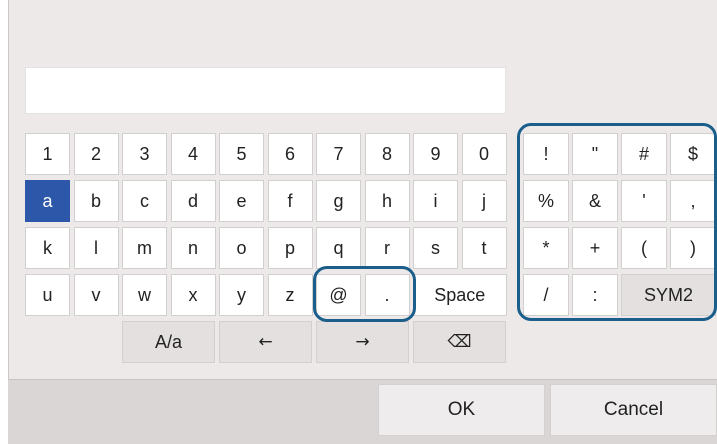 This screenshot has height=444, width=717. What do you see at coordinates (387, 154) in the screenshot?
I see `key-0-7: 8` at bounding box center [387, 154].